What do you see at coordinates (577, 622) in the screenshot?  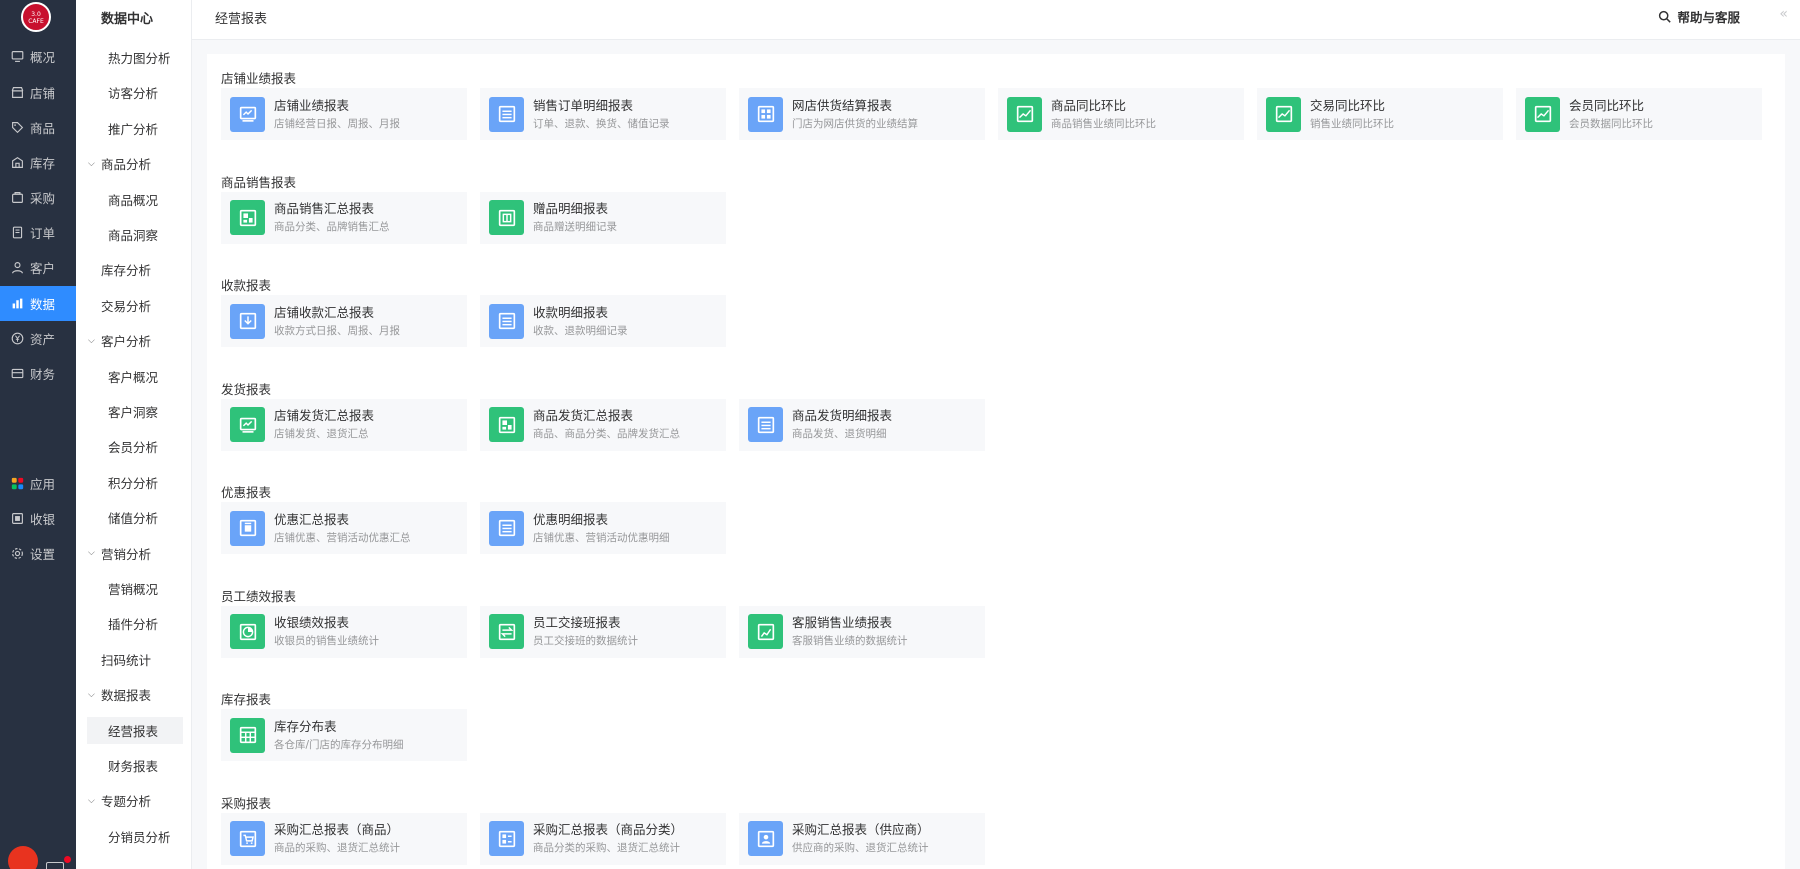 I see `report-name: 员工交接班报表` at bounding box center [577, 622].